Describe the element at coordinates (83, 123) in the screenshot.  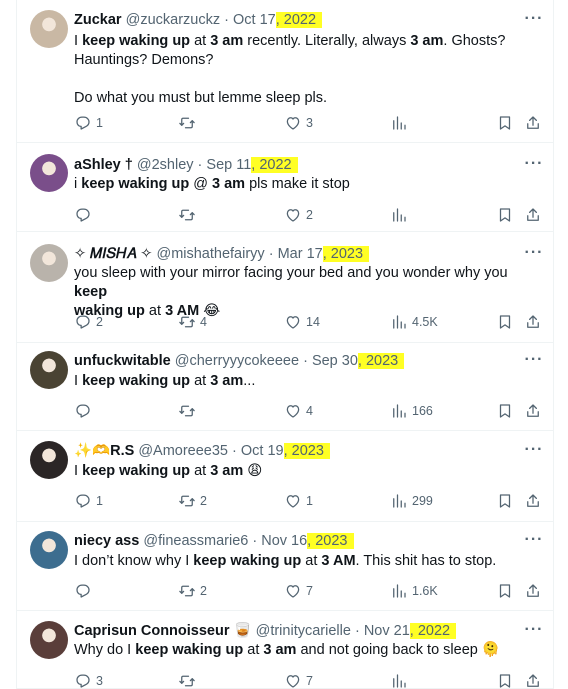
I see `reply-icon` at that location.